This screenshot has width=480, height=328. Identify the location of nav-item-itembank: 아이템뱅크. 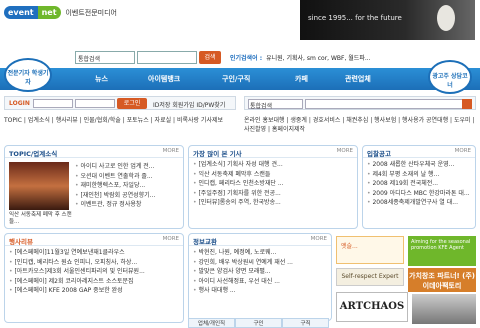
(164, 79).